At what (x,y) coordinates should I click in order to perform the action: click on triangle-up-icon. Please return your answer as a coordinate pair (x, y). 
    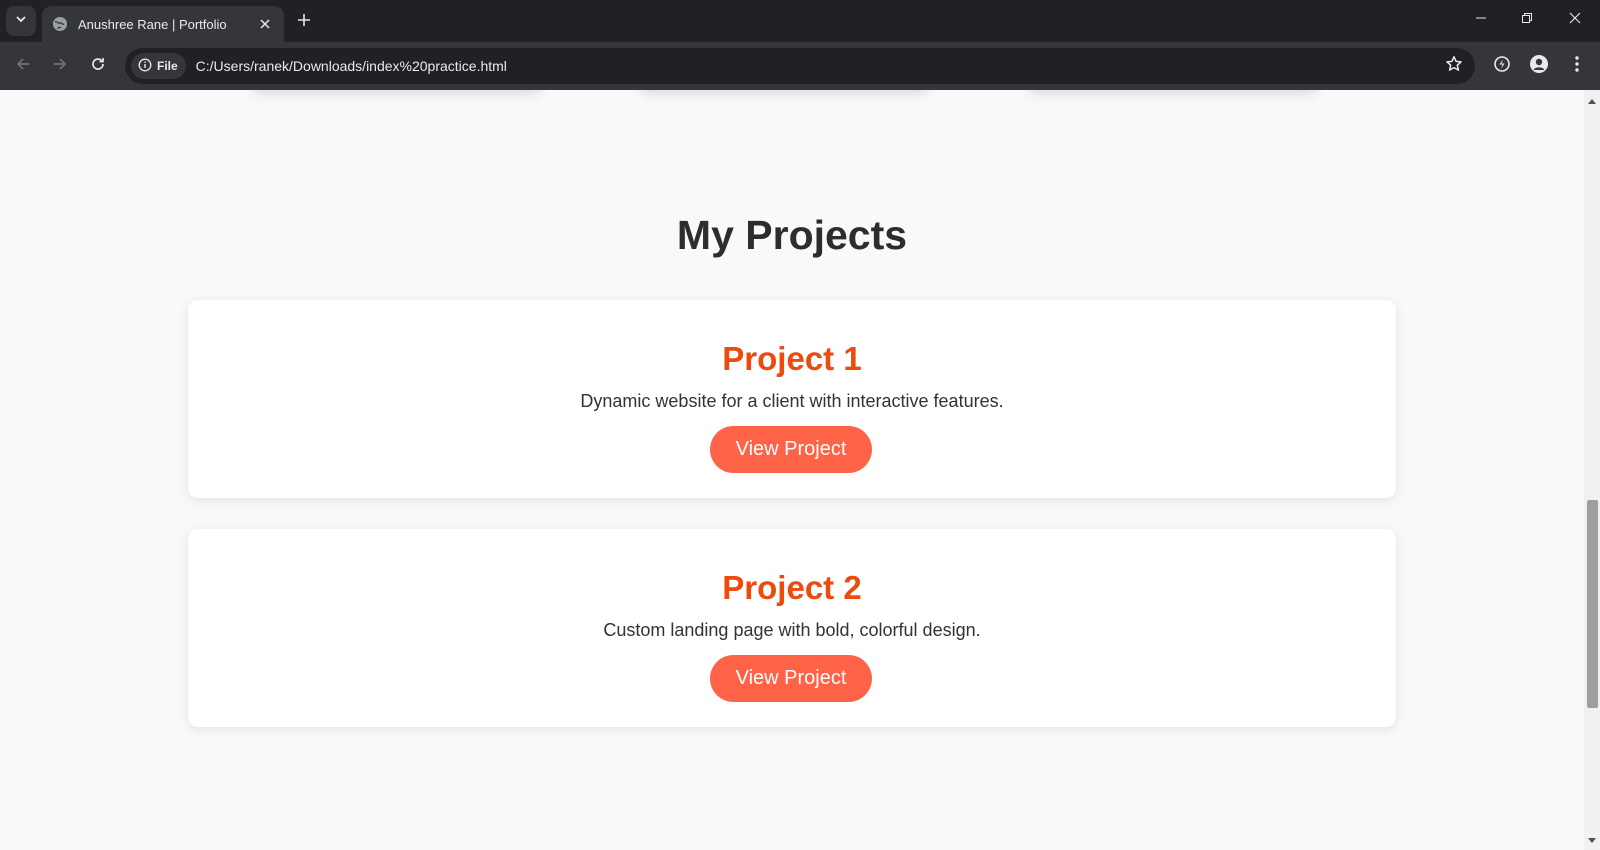
    Looking at the image, I should click on (1592, 100).